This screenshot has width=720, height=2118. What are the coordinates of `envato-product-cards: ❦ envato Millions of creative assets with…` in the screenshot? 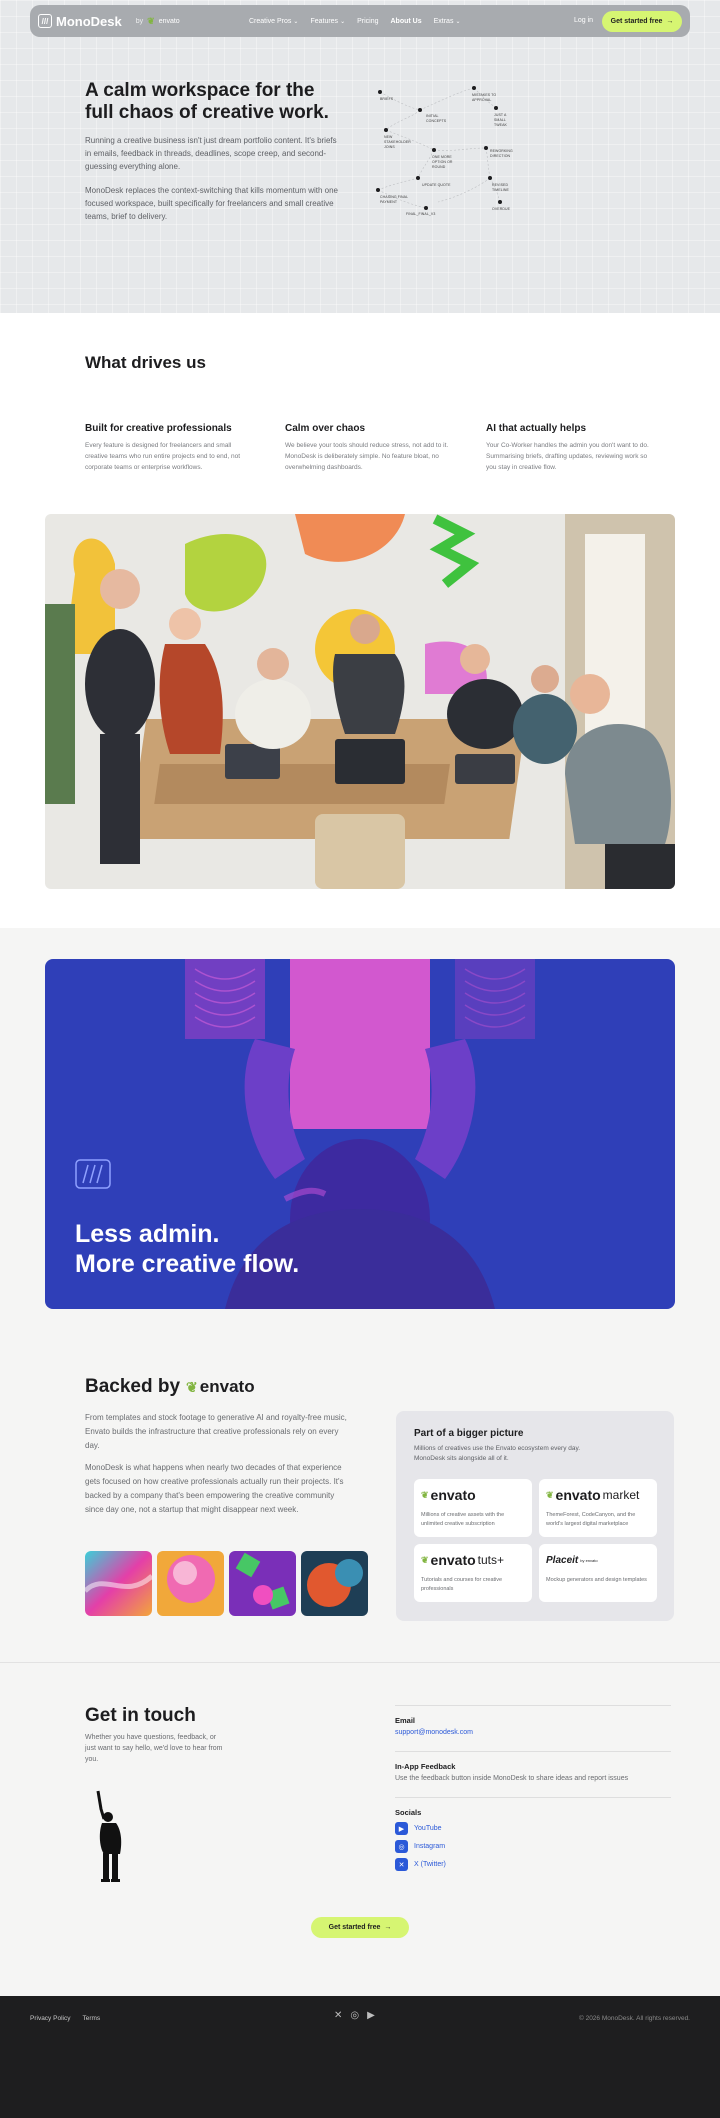 It's located at (535, 1540).